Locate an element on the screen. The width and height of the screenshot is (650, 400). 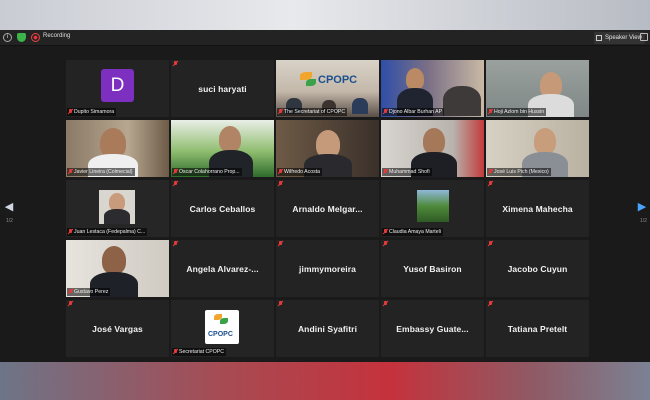
avatar: D is located at coordinates (117, 85).